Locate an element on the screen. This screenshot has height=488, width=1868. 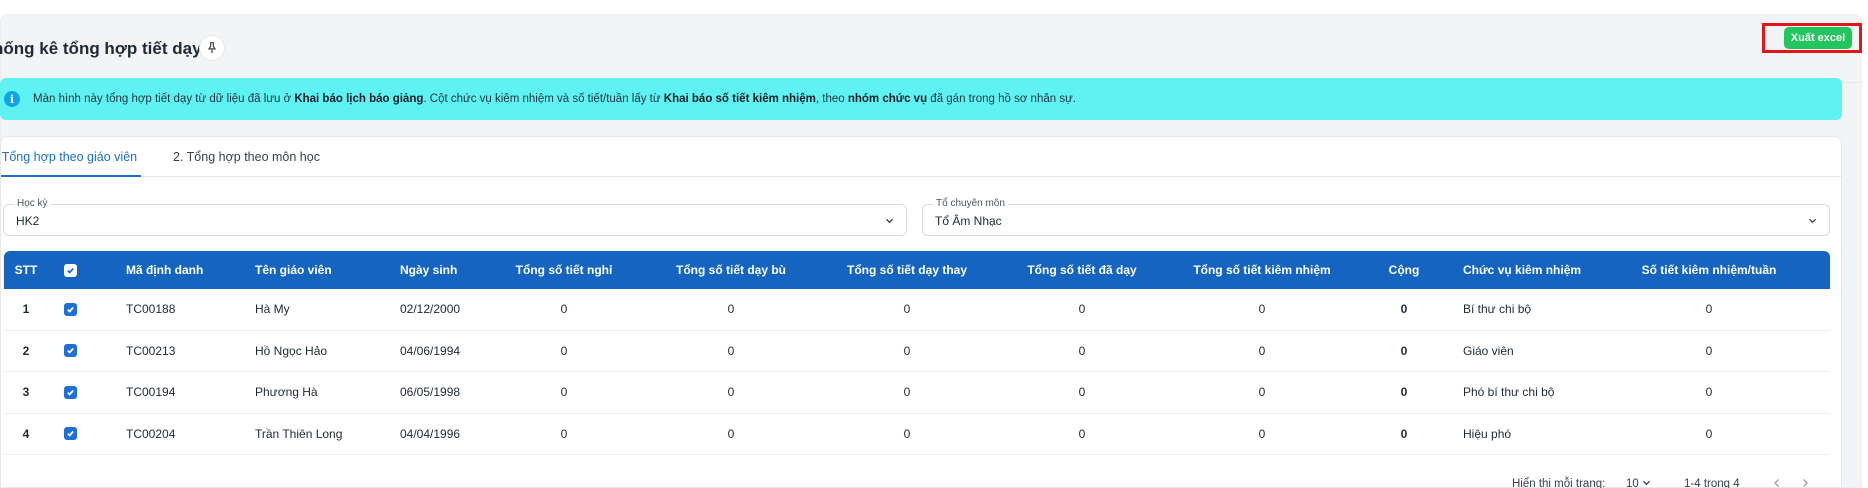
info-position-group: nhóm chức vụ is located at coordinates (887, 99).